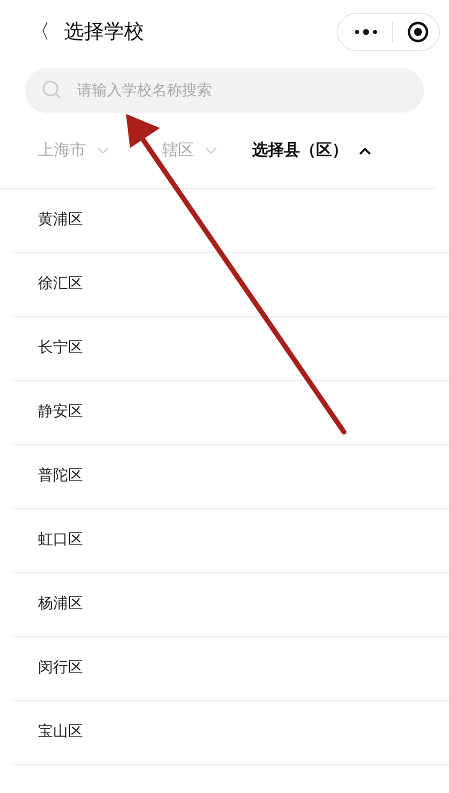 This screenshot has width=449, height=793. What do you see at coordinates (365, 150) in the screenshot?
I see `caret-up-icon` at bounding box center [365, 150].